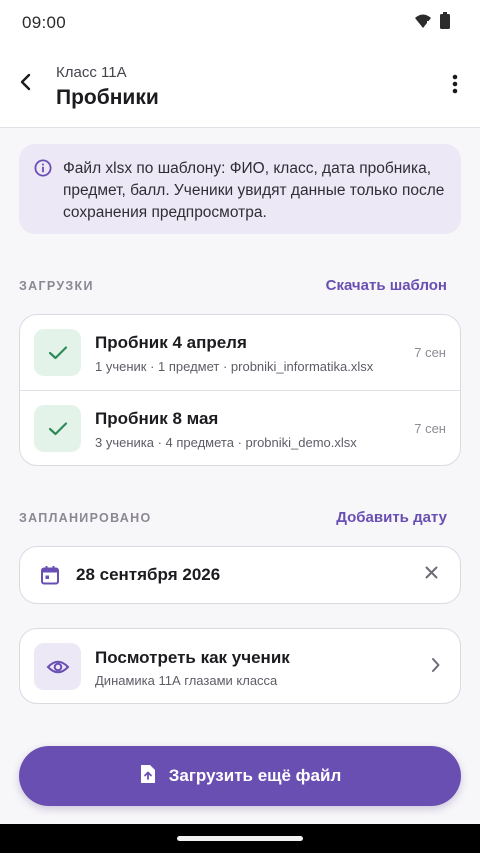 The width and height of the screenshot is (480, 853). I want to click on close-icon, so click(431, 575).